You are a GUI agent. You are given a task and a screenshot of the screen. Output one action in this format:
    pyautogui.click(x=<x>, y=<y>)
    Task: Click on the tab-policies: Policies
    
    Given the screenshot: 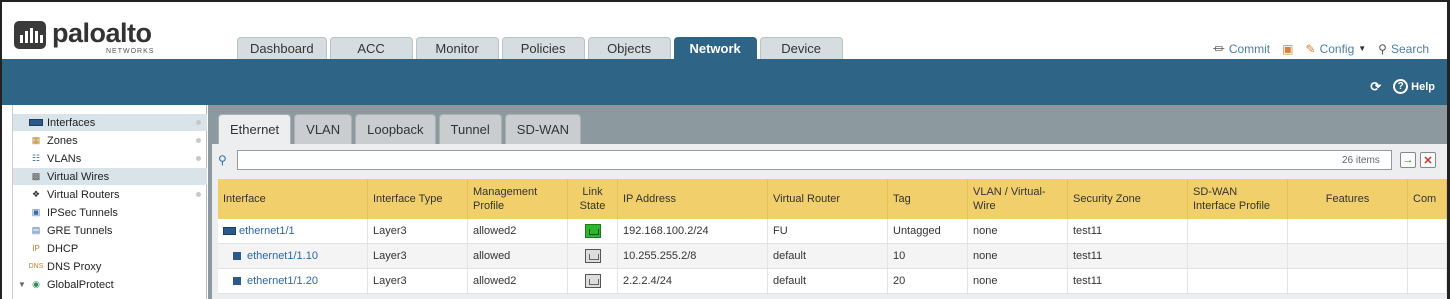 What is the action you would take?
    pyautogui.click(x=543, y=48)
    